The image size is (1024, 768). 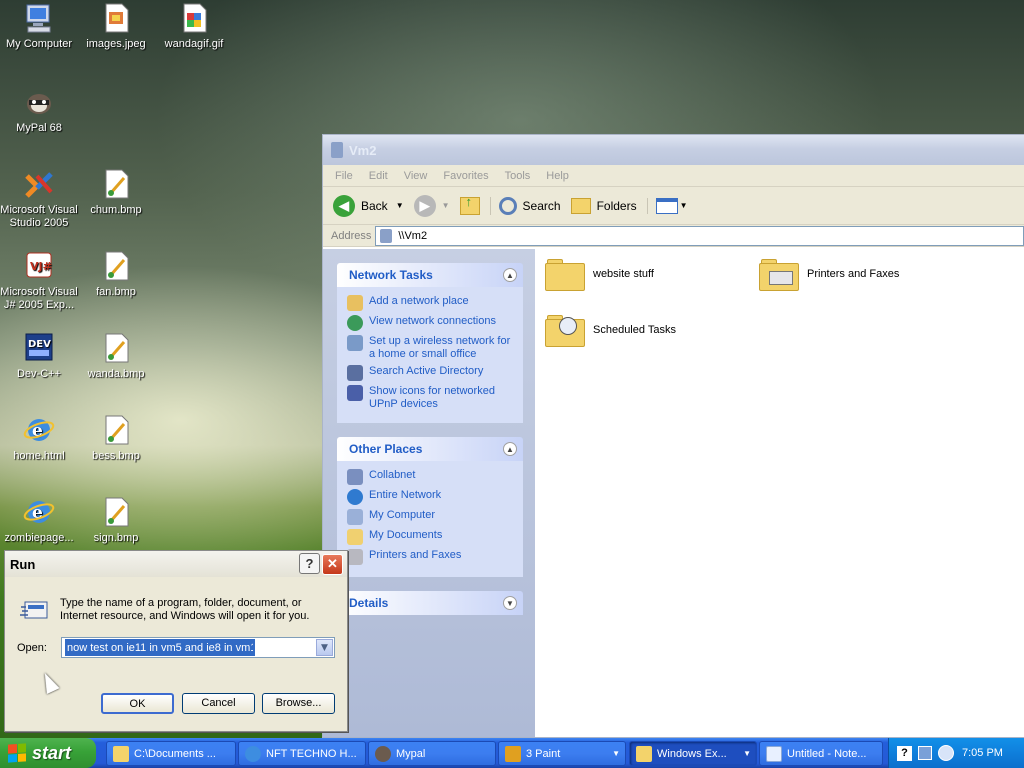 I want to click on network-connections-icon, so click(x=355, y=323).